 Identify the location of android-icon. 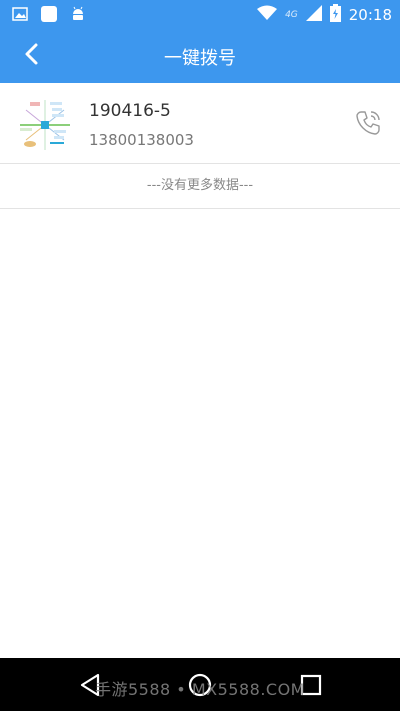
(78, 16).